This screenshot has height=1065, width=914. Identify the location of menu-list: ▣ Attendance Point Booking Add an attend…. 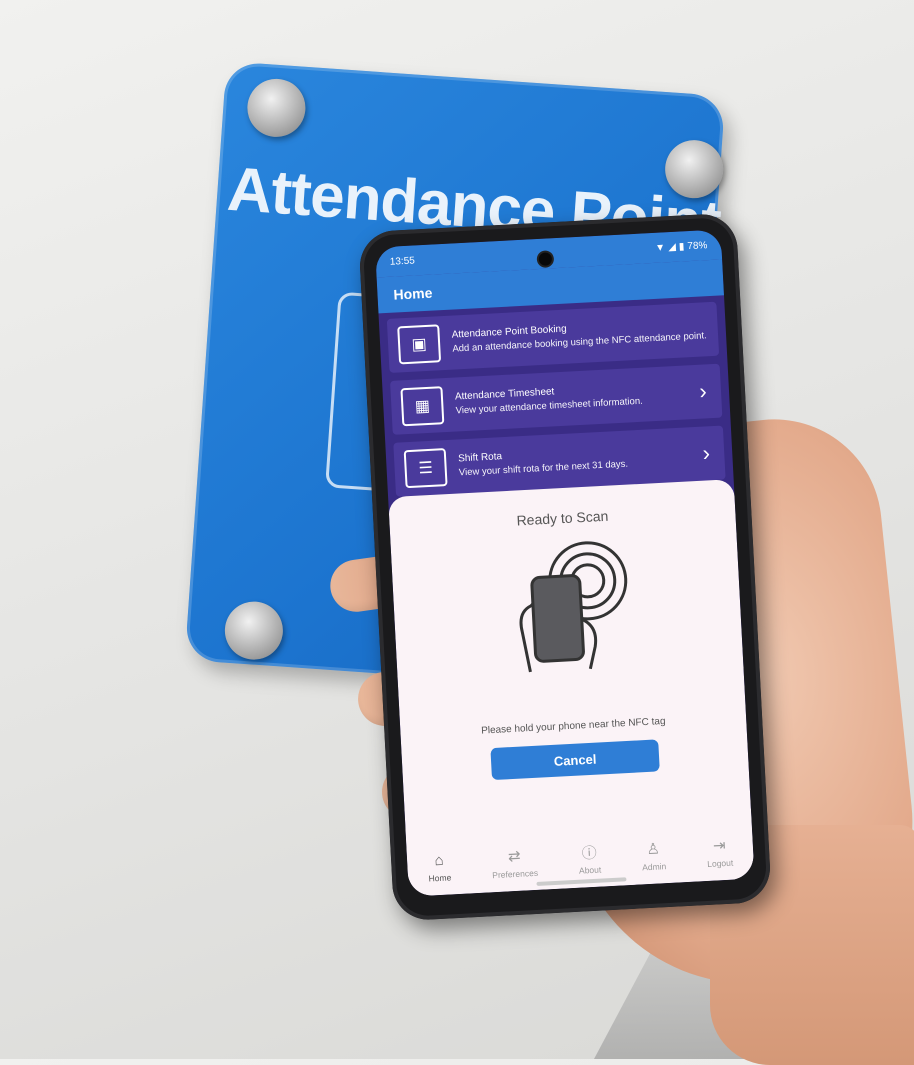
(556, 403).